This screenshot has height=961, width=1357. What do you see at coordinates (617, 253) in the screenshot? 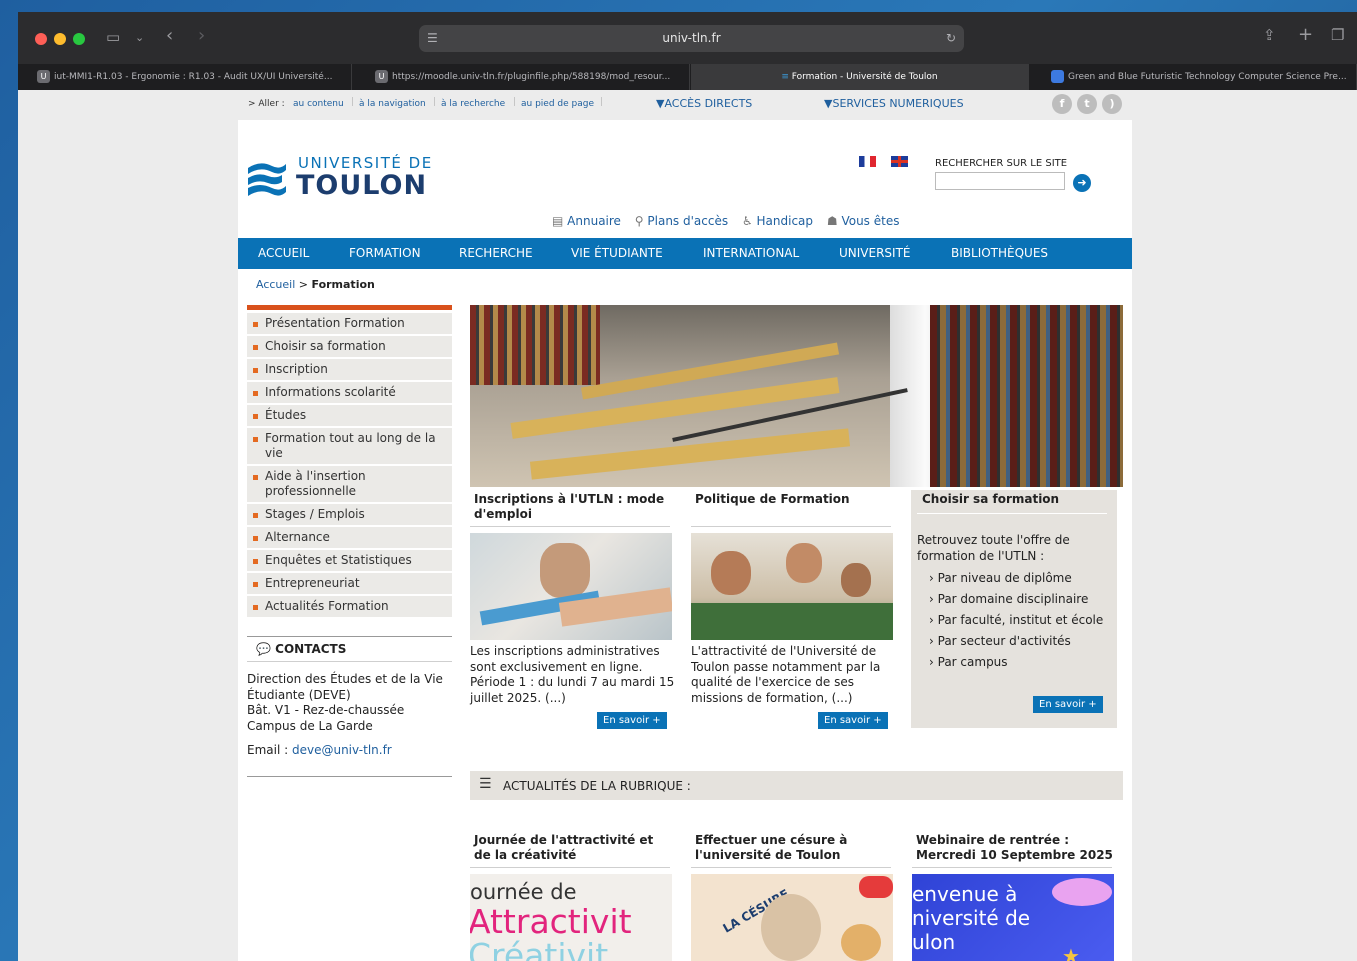
I see `nav-vie-etudiante: VIE ÉTUDIANTE` at bounding box center [617, 253].